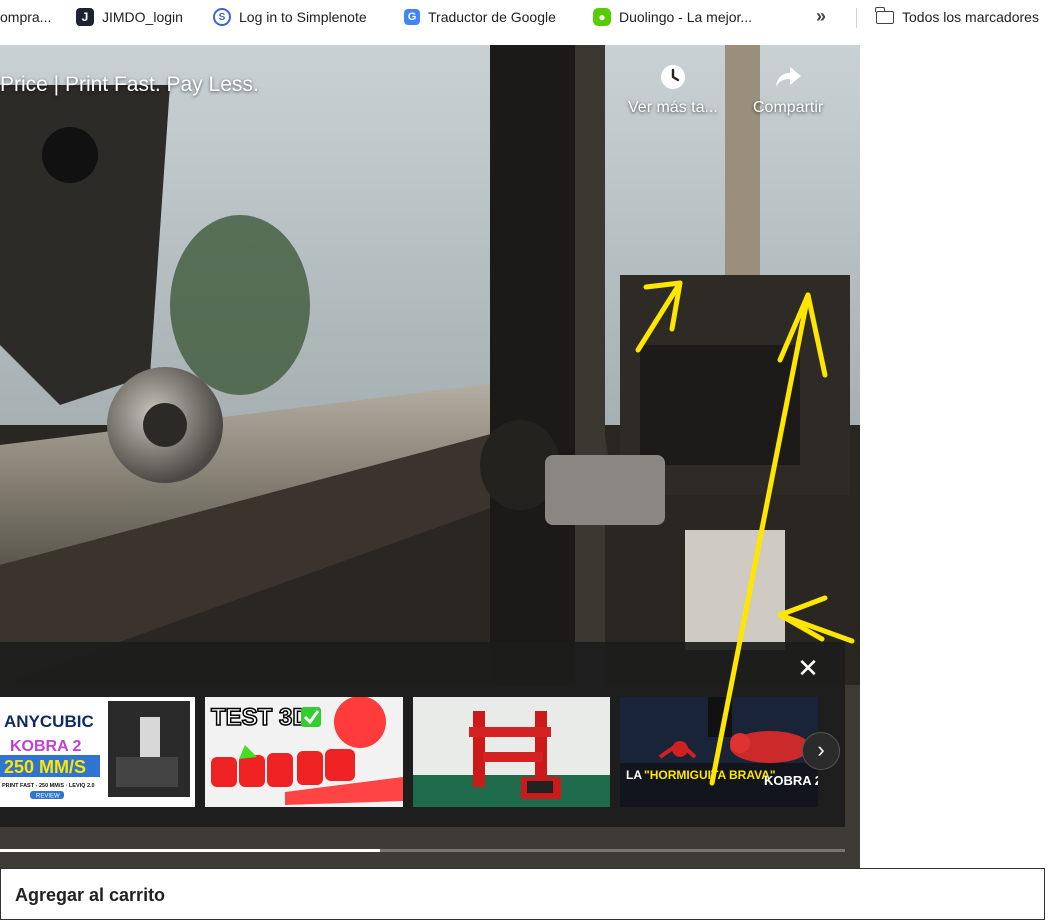 The width and height of the screenshot is (1049, 923). I want to click on video-thumbnail-hormiguita-brava: LA "HORMIGUITA BRAVA" KOBRA 2, so click(719, 752).